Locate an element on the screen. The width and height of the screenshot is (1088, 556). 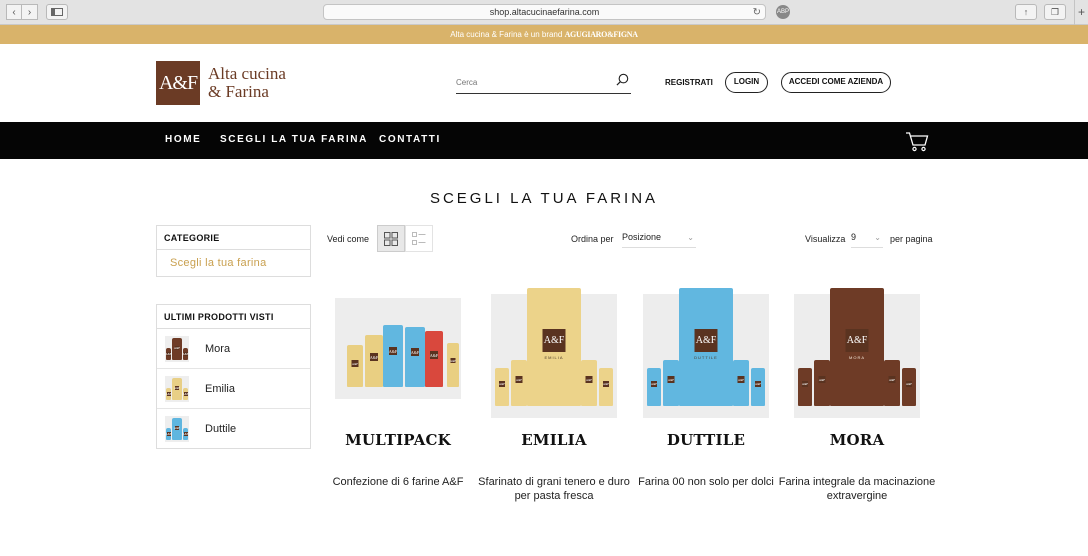
product-image: A&F A&F A&F A&F A&F A&F is located at coordinates (398, 348).